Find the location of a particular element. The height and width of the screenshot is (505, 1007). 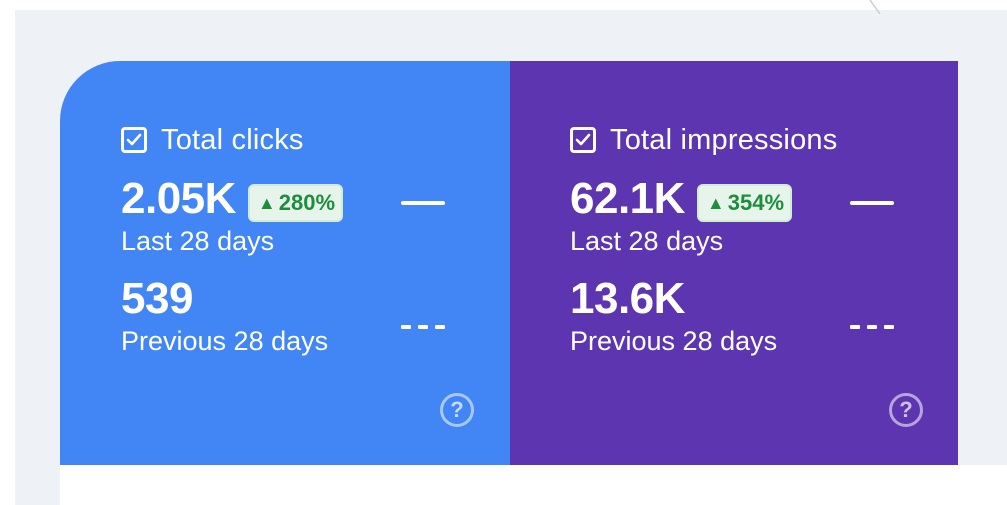

divider-line is located at coordinates (879, 8).